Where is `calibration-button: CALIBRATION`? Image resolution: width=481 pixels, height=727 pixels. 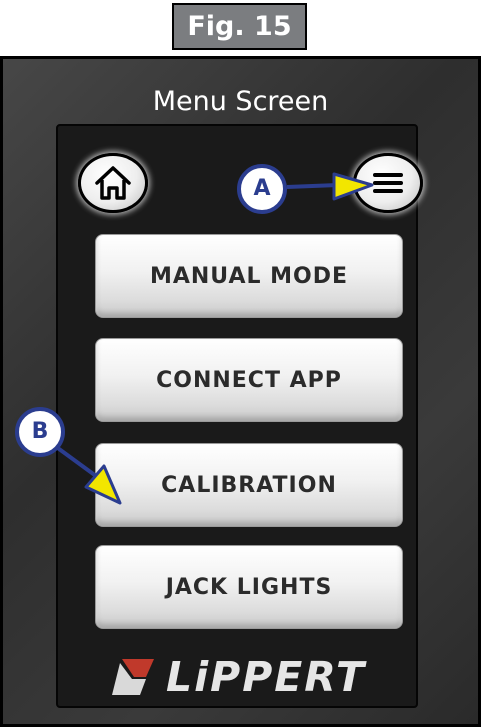 calibration-button: CALIBRATION is located at coordinates (249, 485).